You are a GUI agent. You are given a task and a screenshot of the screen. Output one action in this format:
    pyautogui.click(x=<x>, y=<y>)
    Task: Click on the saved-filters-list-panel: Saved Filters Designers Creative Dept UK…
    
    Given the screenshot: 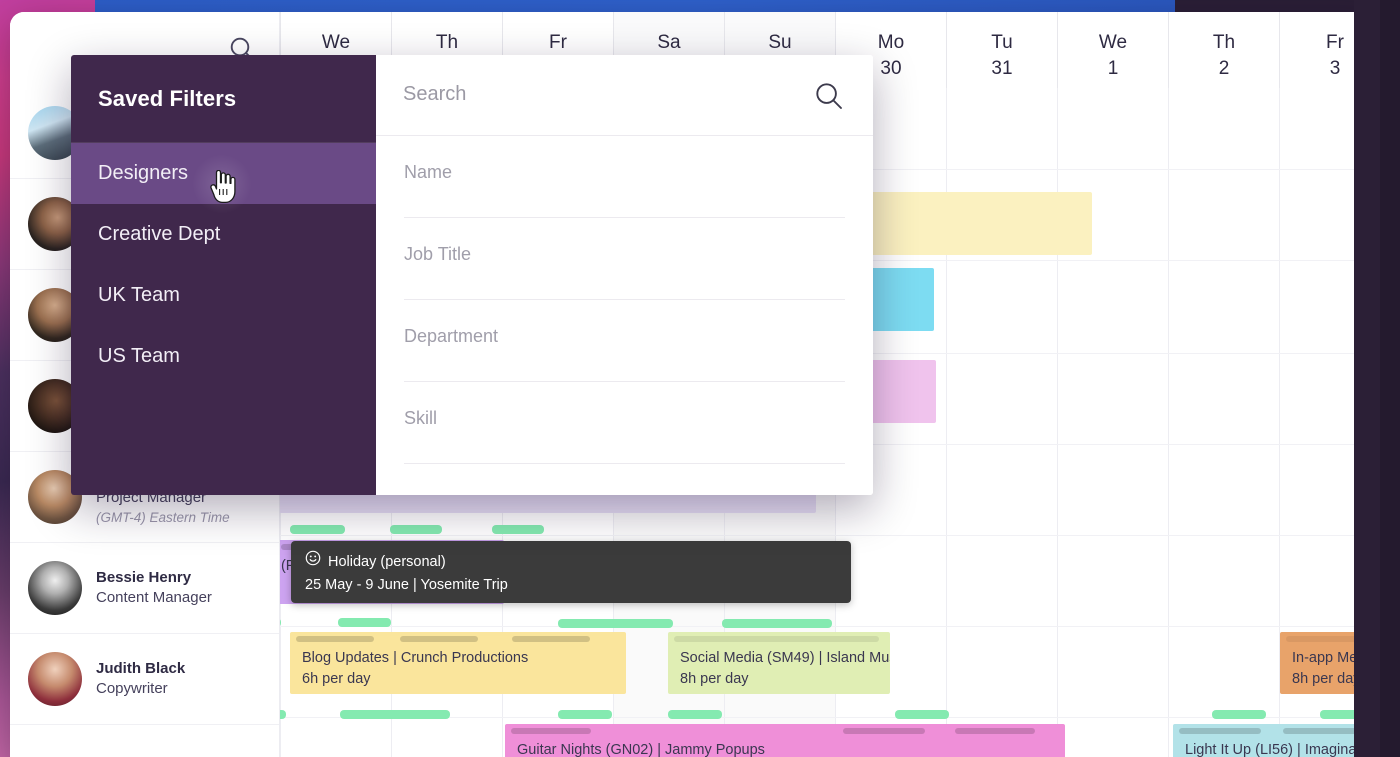 What is the action you would take?
    pyautogui.click(x=223, y=275)
    